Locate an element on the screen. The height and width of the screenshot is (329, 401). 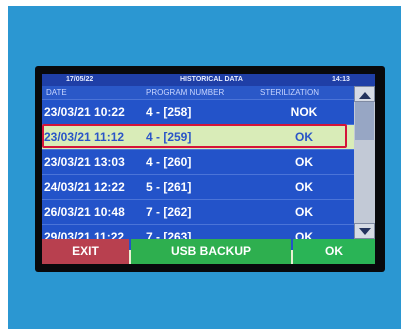
row-program: 4 - [260] is located at coordinates (169, 162).